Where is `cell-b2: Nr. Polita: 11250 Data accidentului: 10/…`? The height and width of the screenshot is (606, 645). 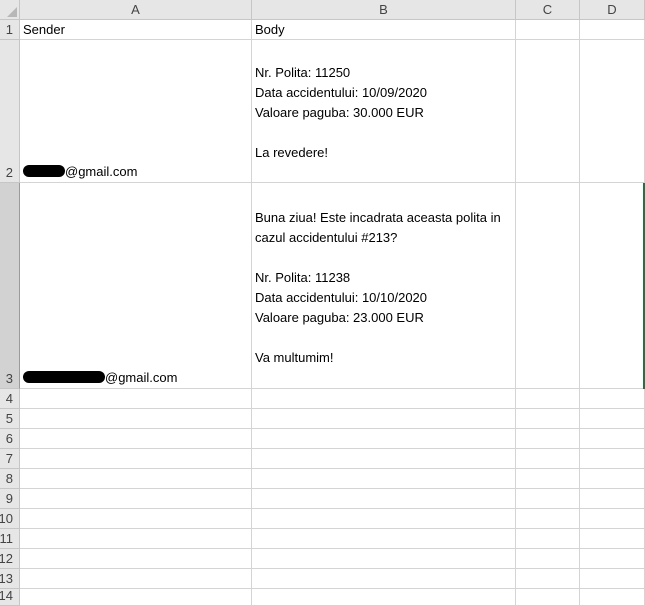
cell-b2: Nr. Polita: 11250 Data accidentului: 10/… is located at coordinates (384, 111).